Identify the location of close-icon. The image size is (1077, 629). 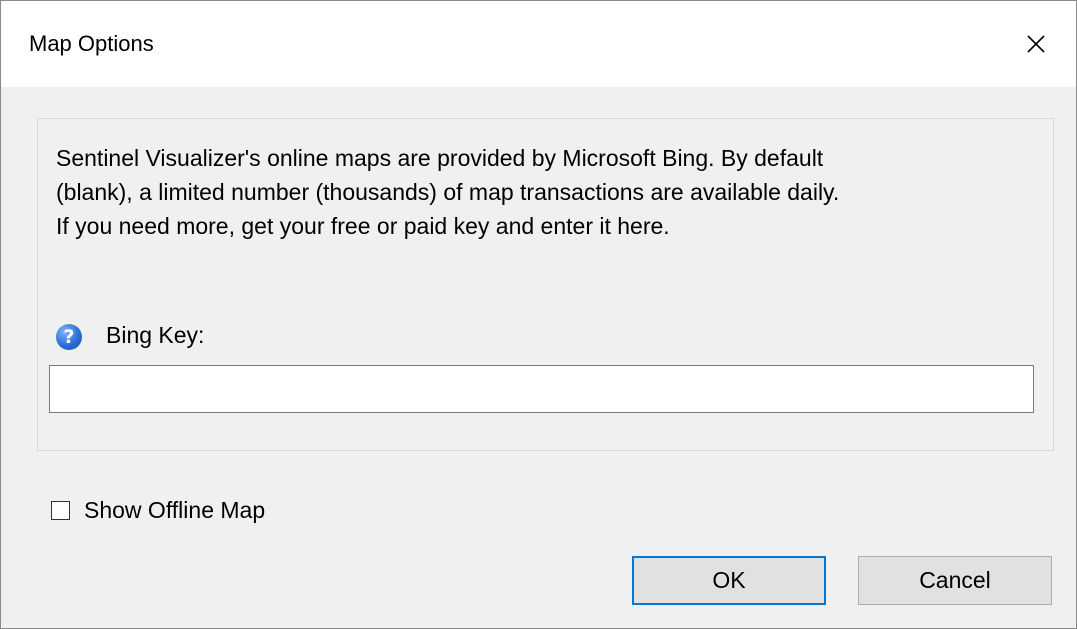
(1036, 44).